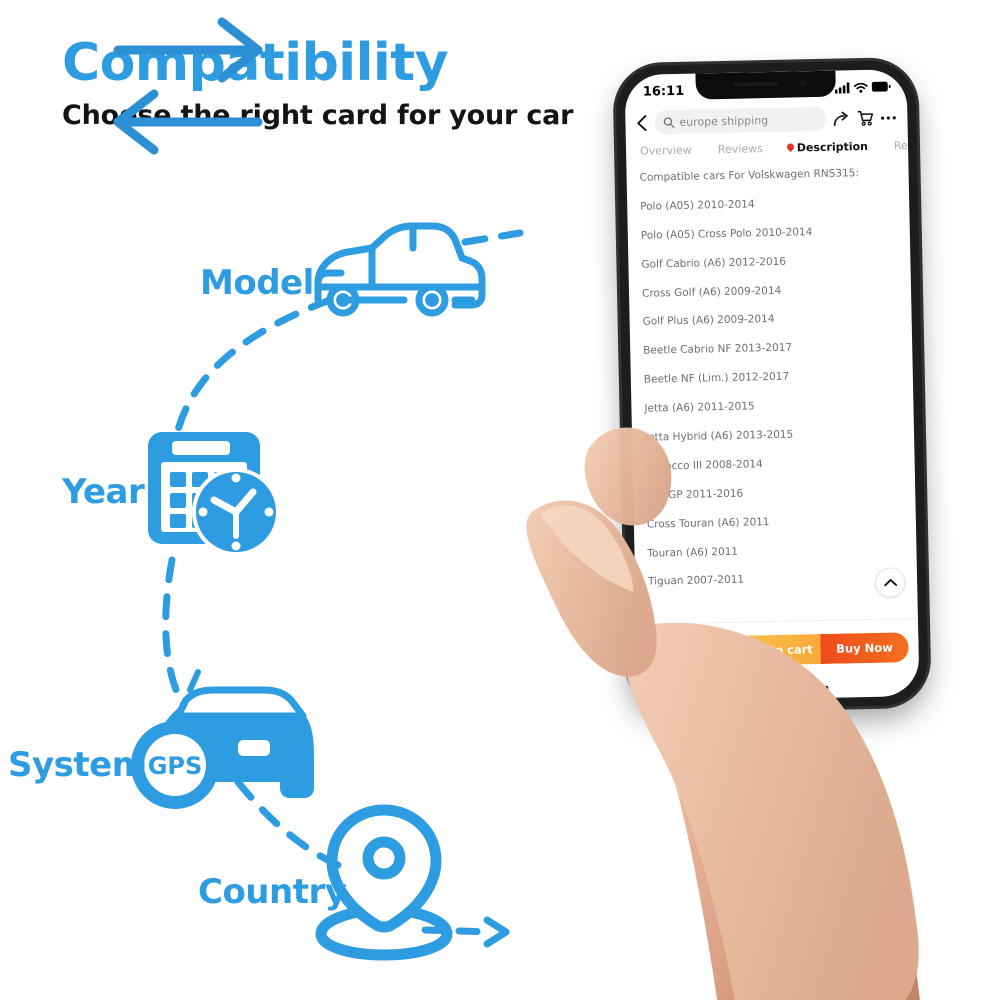 This screenshot has width=1000, height=1000. What do you see at coordinates (188, 50) in the screenshot?
I see `arrow-right-icon` at bounding box center [188, 50].